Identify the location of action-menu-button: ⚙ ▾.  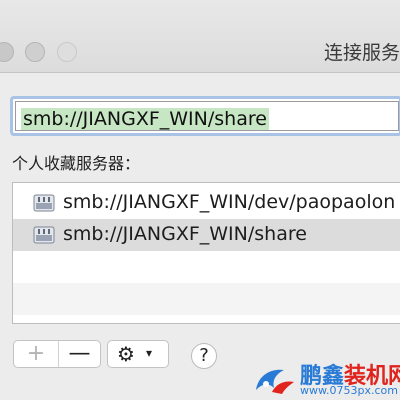
(138, 354).